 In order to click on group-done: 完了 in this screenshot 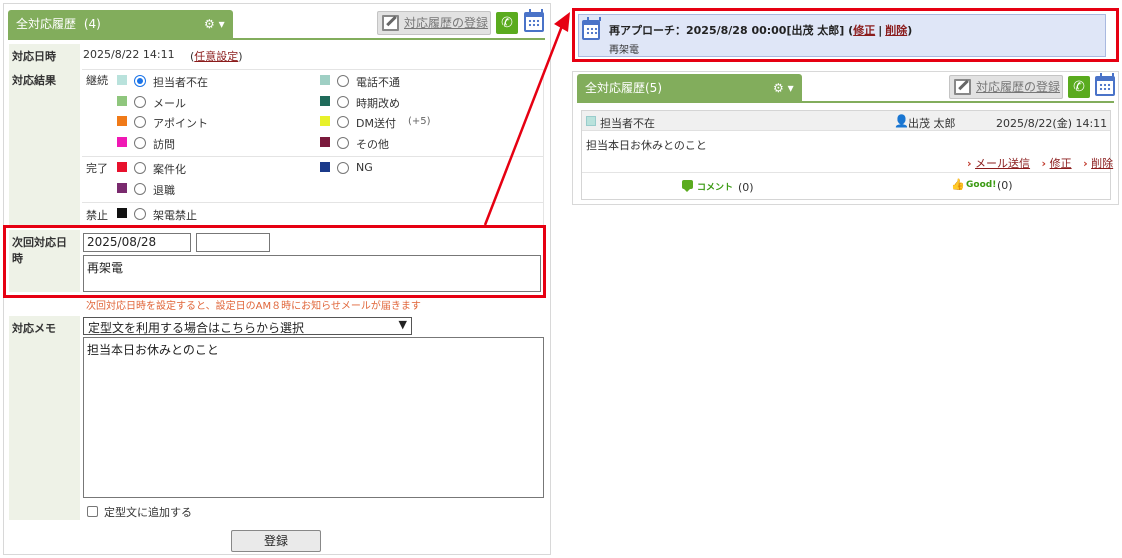, I will do `click(97, 168)`.